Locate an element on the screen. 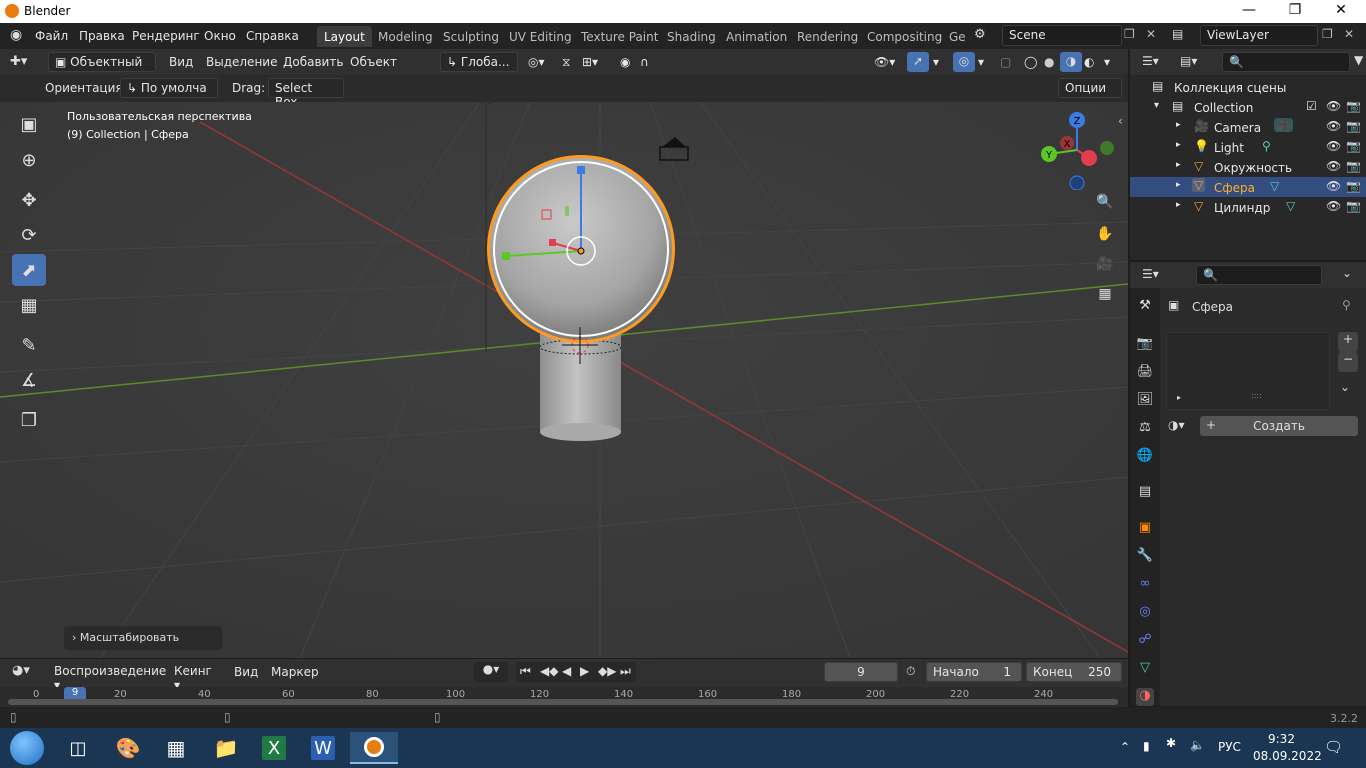 The width and height of the screenshot is (1366, 768). pivot-icon: ◎▾ is located at coordinates (536, 62).